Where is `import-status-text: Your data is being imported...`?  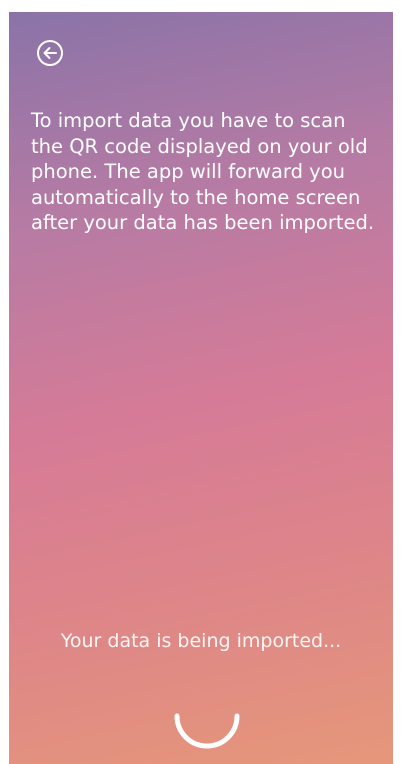
import-status-text: Your data is being imported... is located at coordinates (201, 641).